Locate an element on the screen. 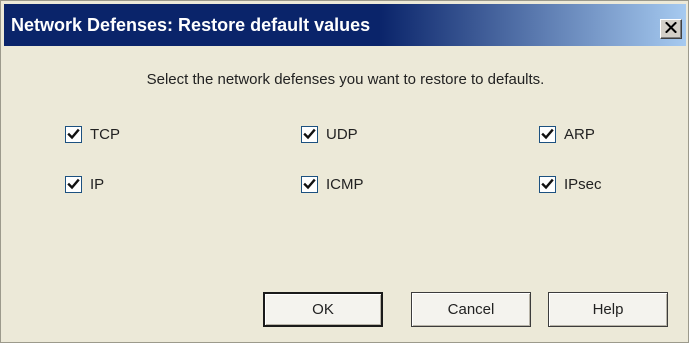 The height and width of the screenshot is (343, 689). checkbox-arp: ARP is located at coordinates (567, 134).